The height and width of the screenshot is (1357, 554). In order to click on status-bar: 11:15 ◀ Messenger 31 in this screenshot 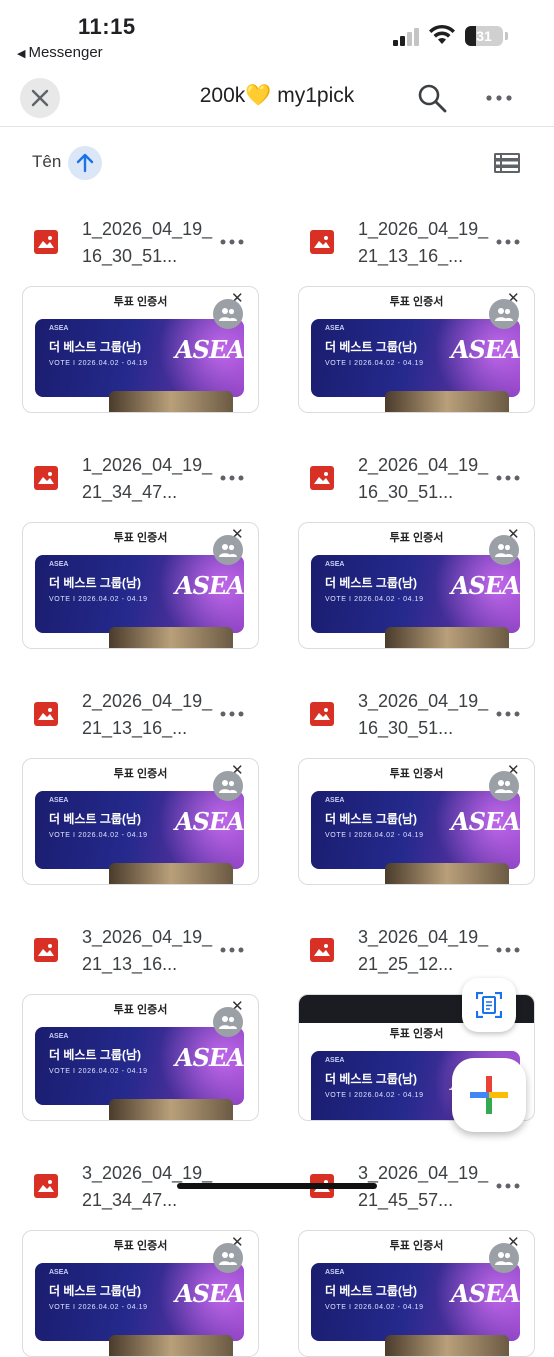, I will do `click(277, 33)`.